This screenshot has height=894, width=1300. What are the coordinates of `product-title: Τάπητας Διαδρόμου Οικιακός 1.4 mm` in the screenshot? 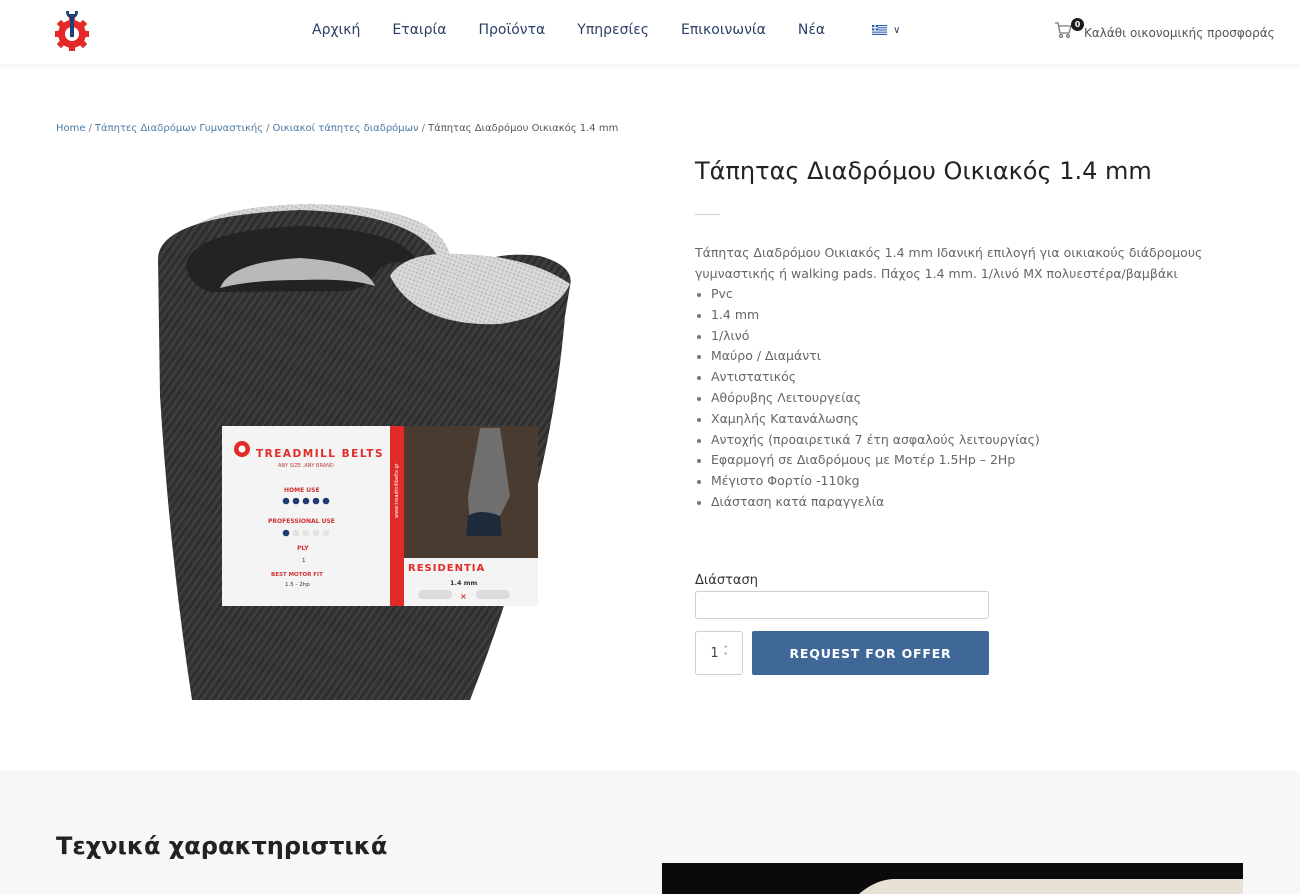 It's located at (923, 171).